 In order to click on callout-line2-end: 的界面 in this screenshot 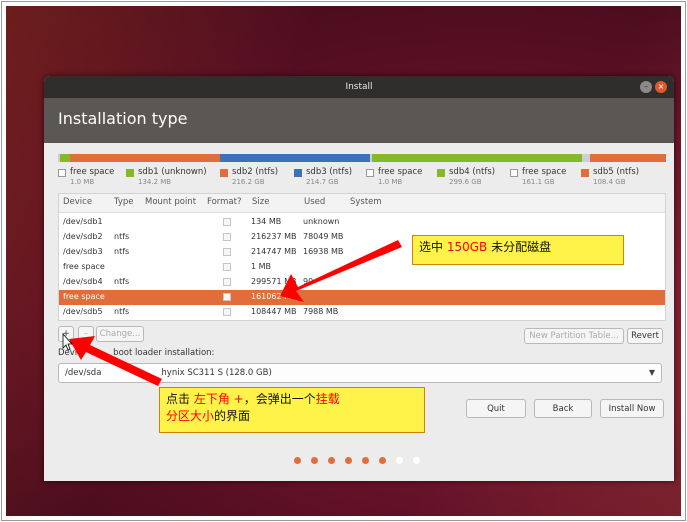, I will do `click(232, 416)`.